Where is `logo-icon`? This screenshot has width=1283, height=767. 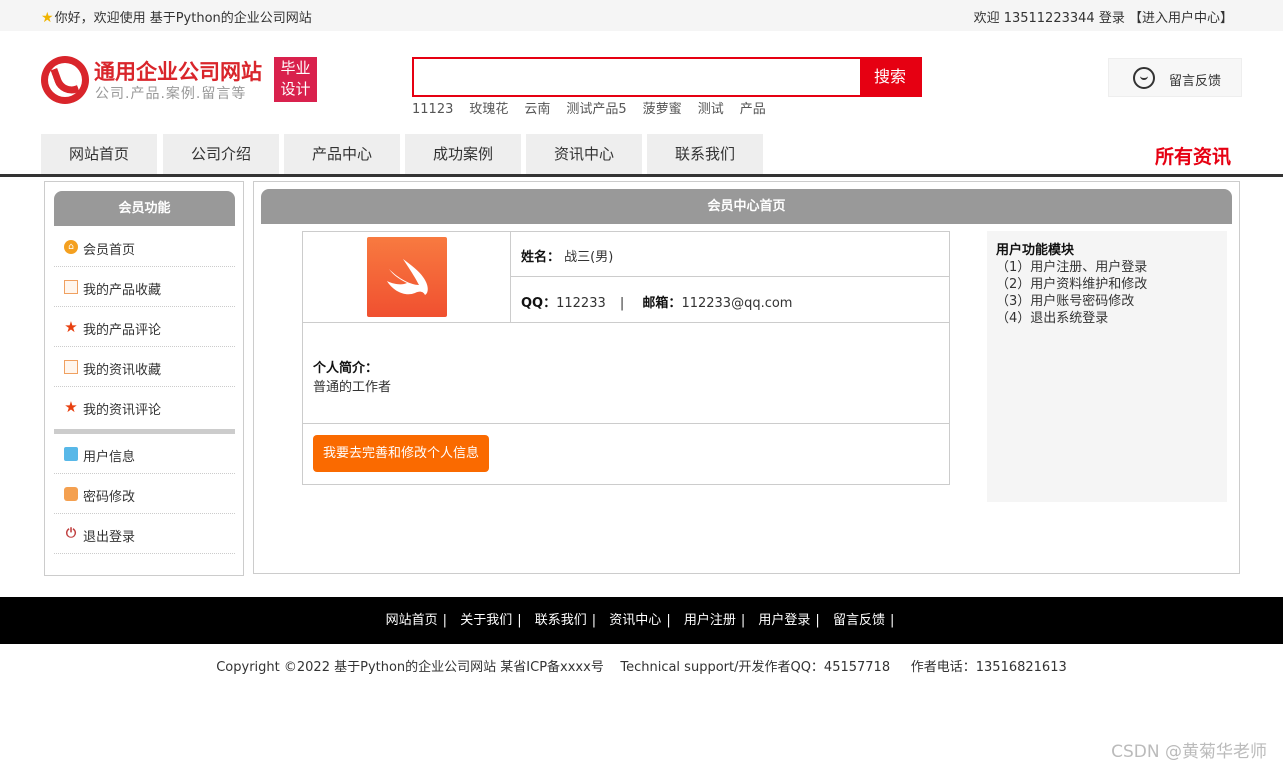
logo-icon is located at coordinates (65, 80).